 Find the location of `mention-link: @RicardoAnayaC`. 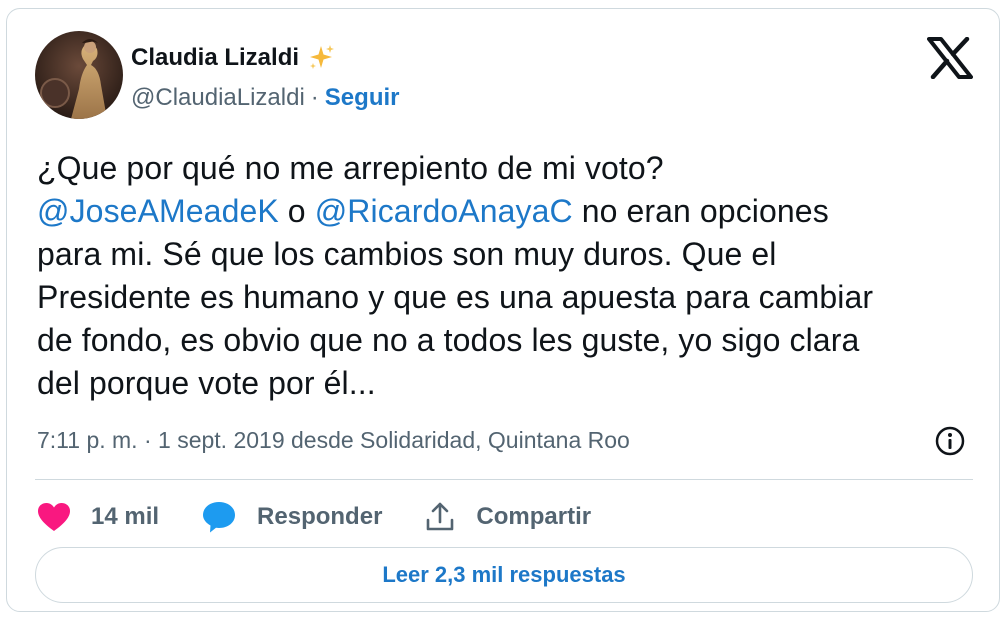

mention-link: @RicardoAnayaC is located at coordinates (444, 211).